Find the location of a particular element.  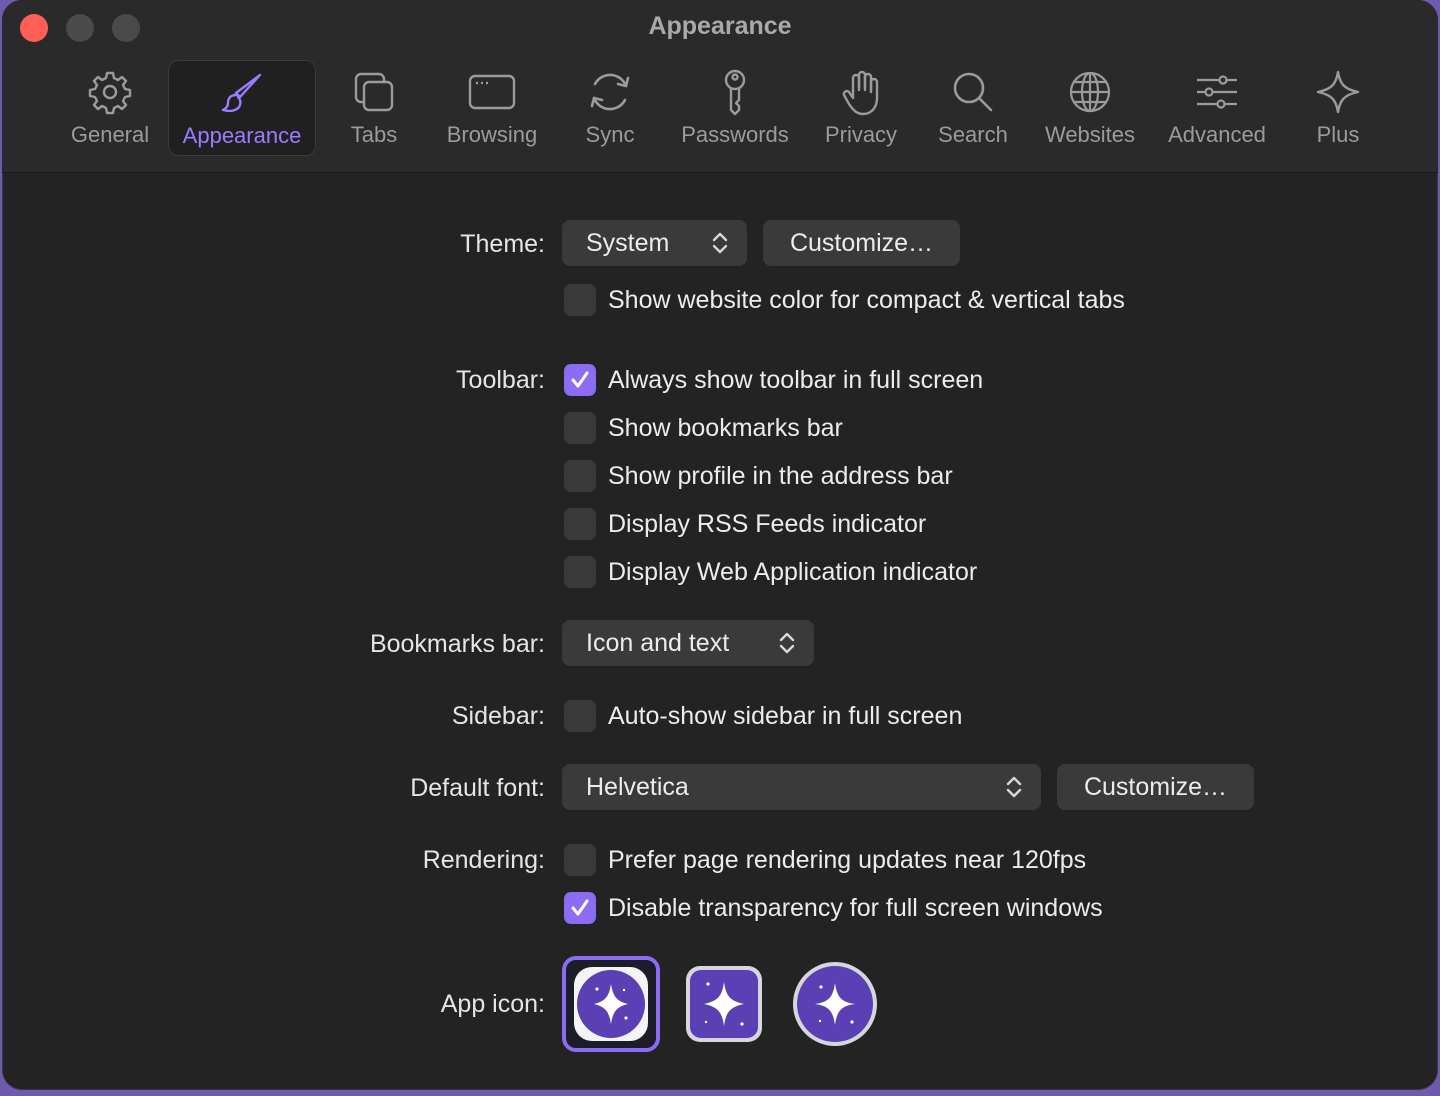

tab-privacy: Privacy is located at coordinates (861, 108).